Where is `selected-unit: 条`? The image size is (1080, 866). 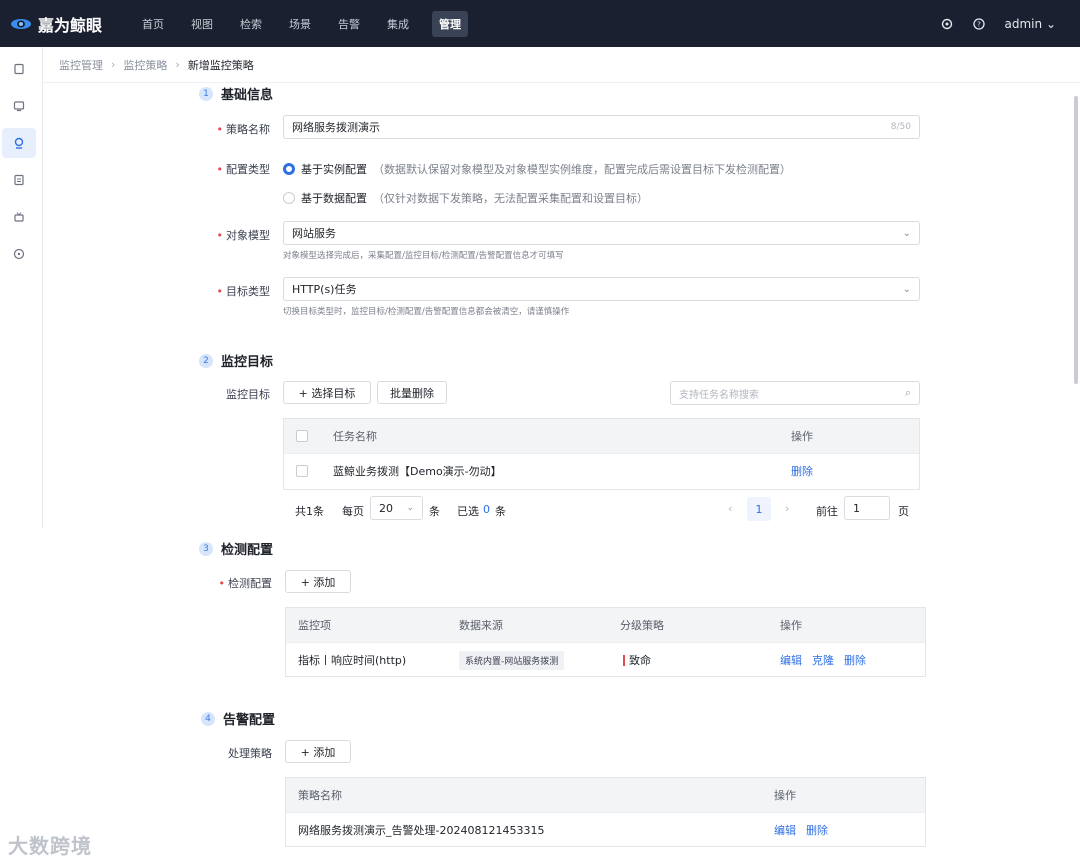 selected-unit: 条 is located at coordinates (500, 511).